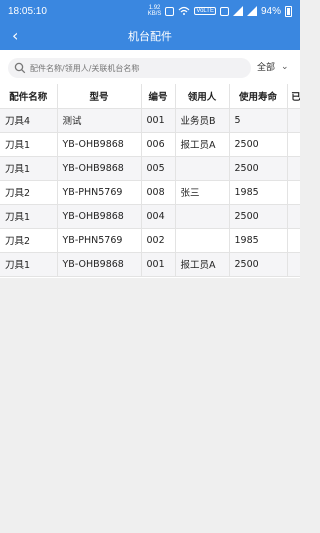  I want to click on net-speed-unit: KB/S, so click(154, 14).